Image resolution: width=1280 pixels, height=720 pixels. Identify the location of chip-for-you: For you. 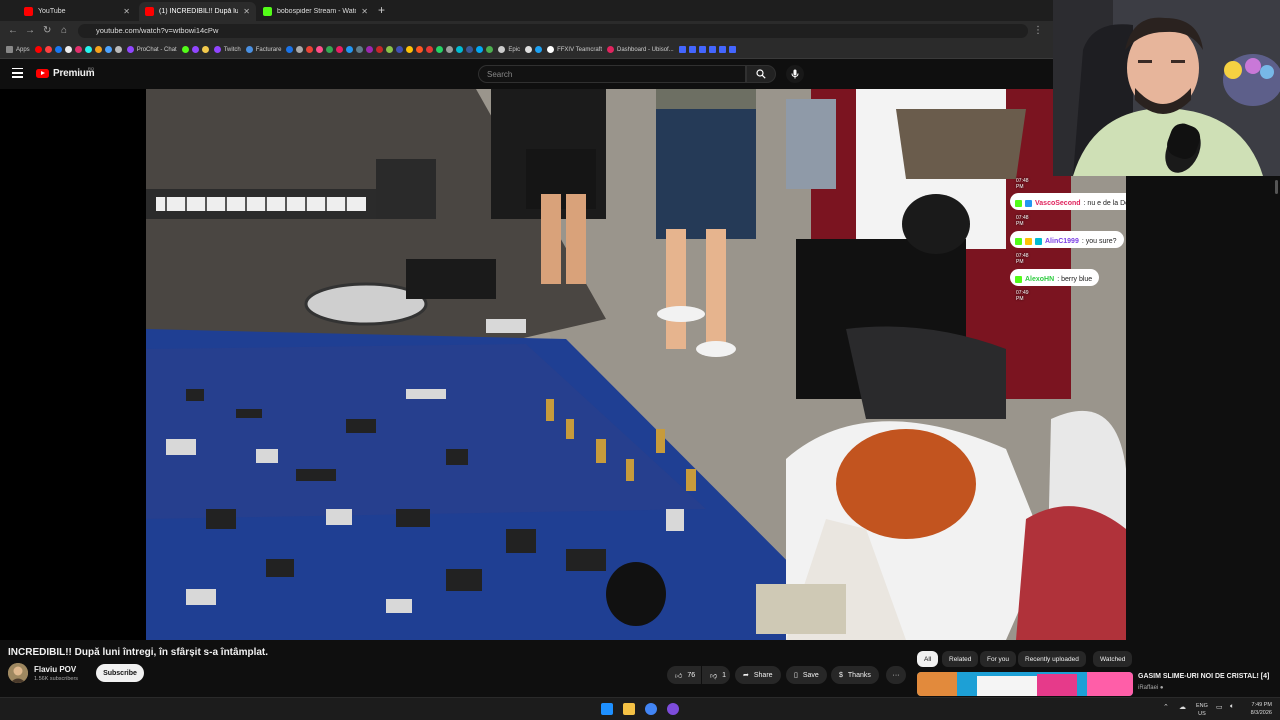
(998, 659).